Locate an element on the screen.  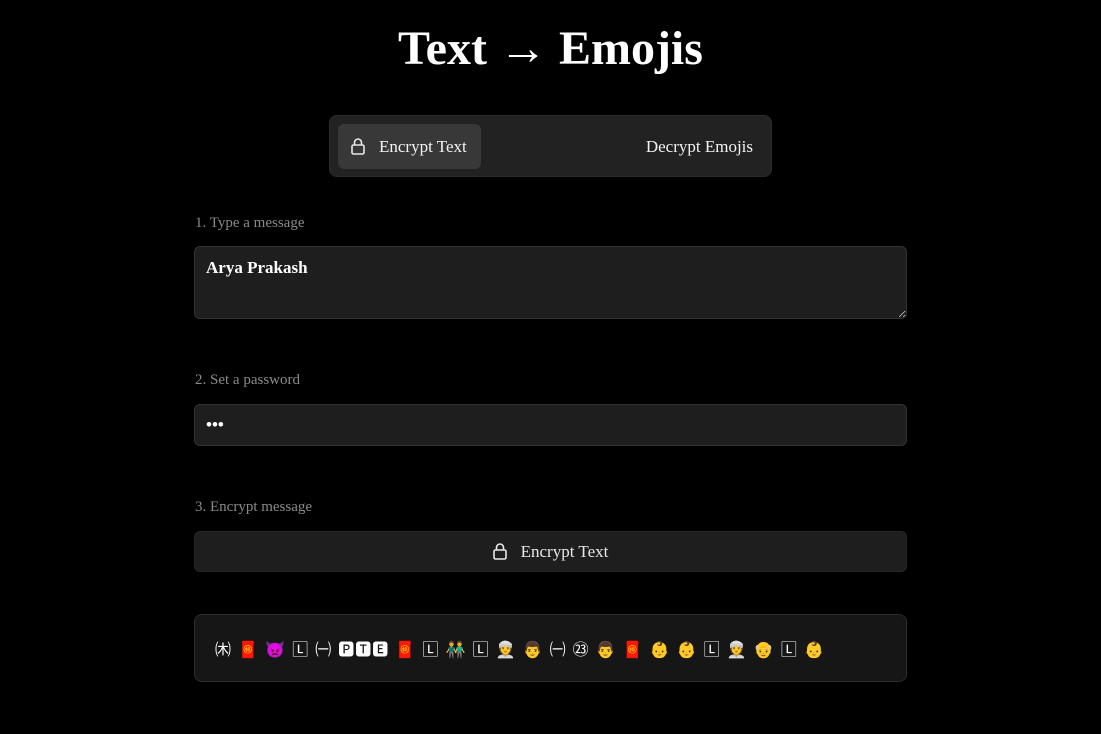
tab-encrypt-text: Encrypt Text is located at coordinates (409, 146).